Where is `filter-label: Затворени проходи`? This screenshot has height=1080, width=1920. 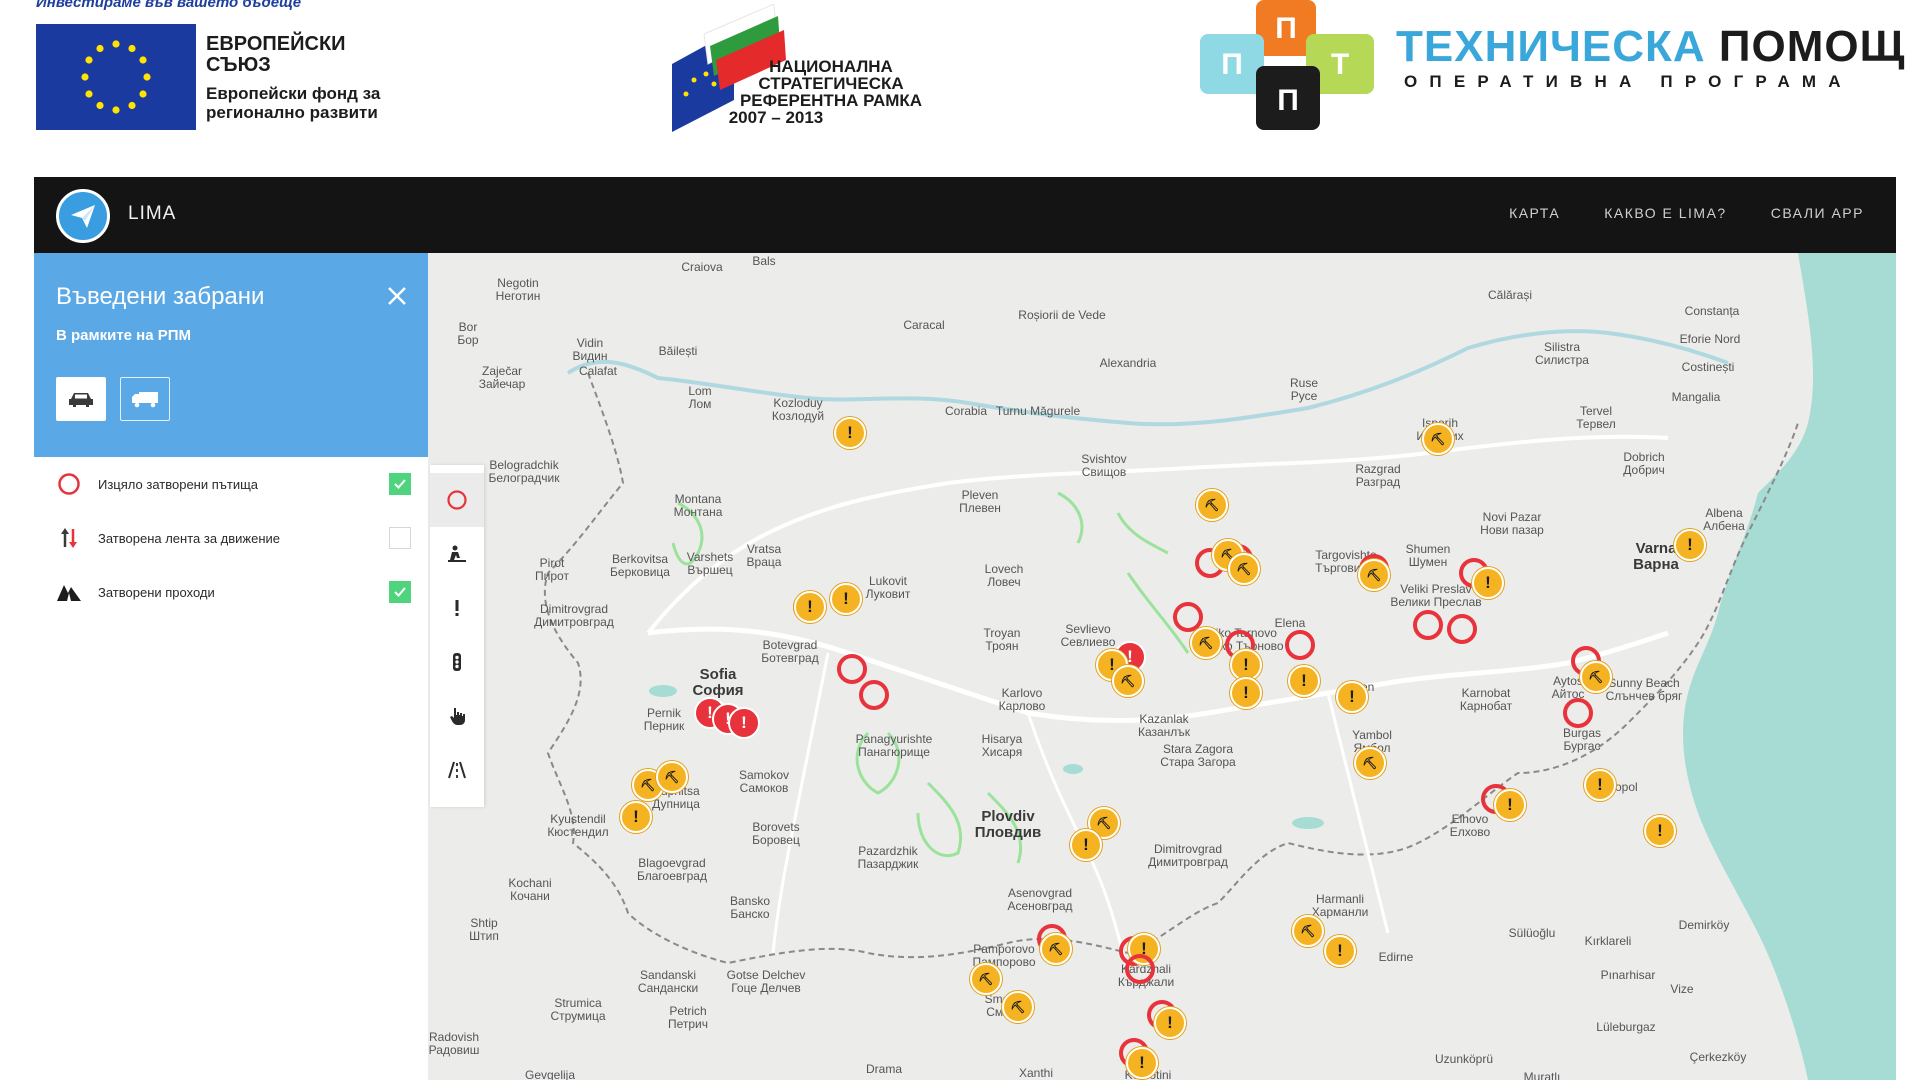 filter-label: Затворени проходи is located at coordinates (156, 592).